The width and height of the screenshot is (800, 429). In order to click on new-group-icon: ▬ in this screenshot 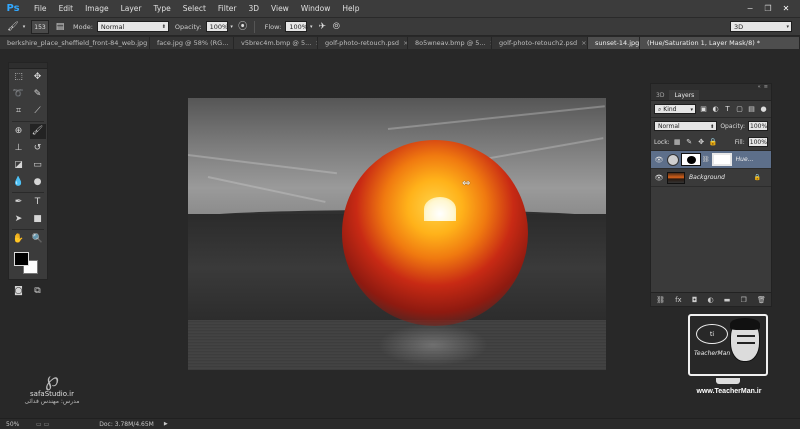, I will do `click(727, 300)`.